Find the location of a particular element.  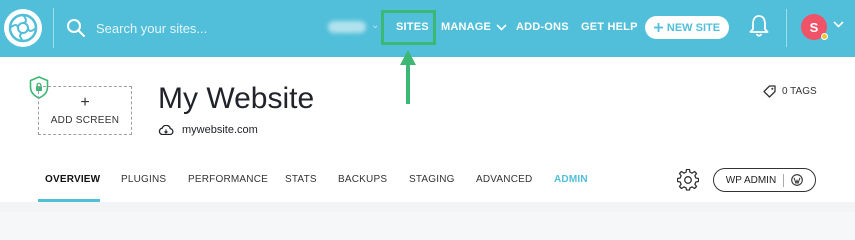

tab-performance: PERFORMANCE is located at coordinates (228, 179).